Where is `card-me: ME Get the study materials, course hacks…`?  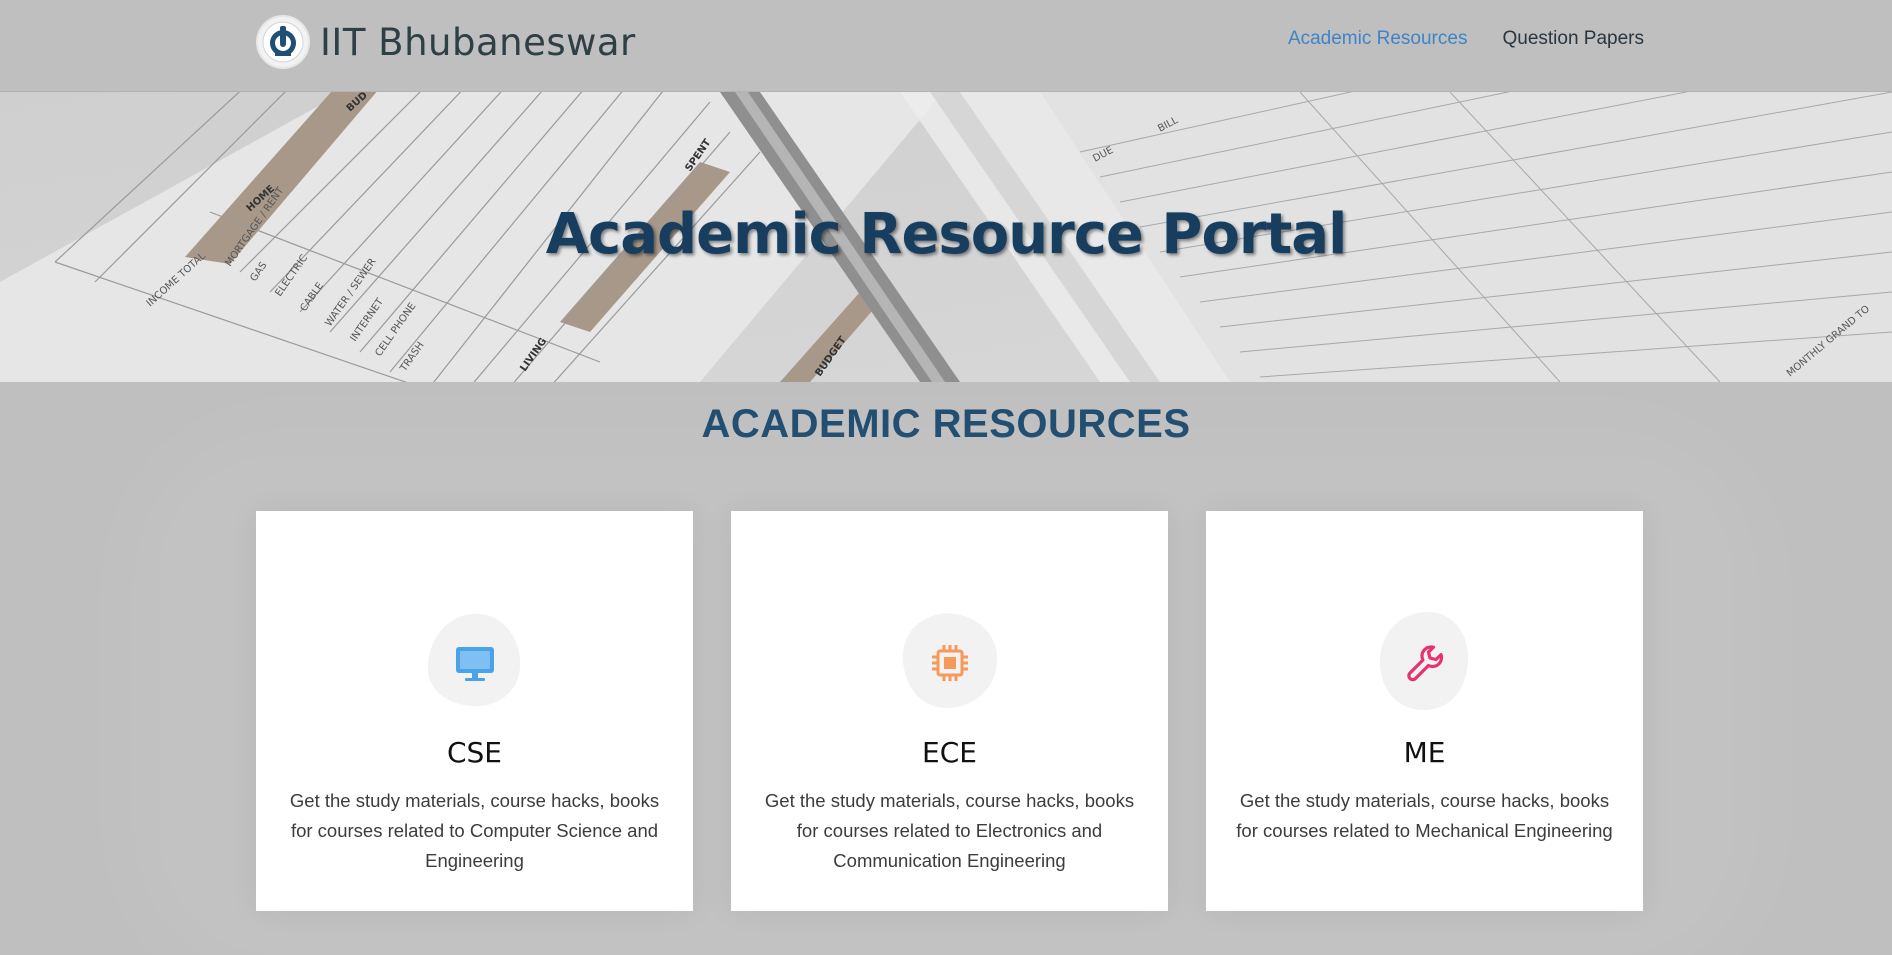 card-me: ME Get the study materials, course hacks… is located at coordinates (1424, 711).